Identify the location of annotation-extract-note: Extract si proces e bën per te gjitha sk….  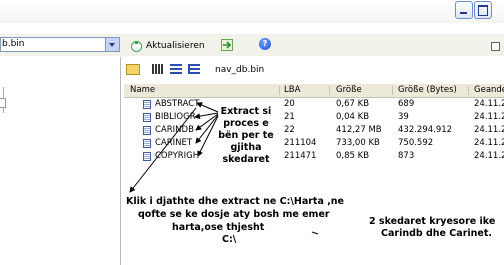
(246, 136).